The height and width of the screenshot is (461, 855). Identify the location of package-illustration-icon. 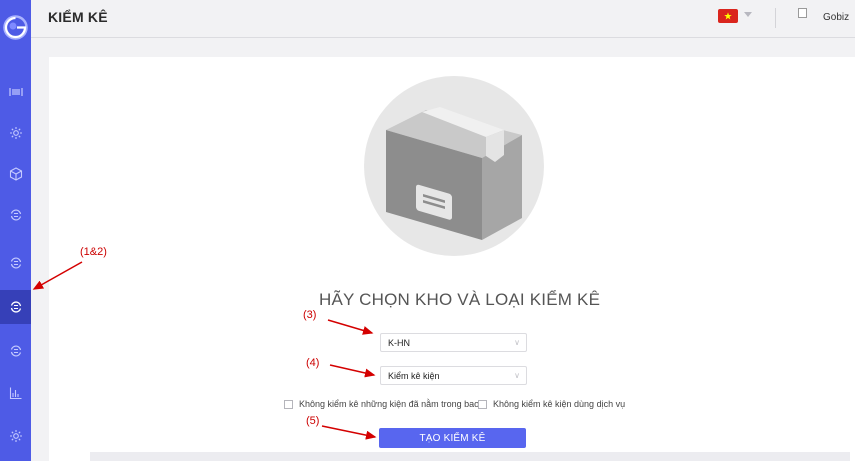
(454, 173).